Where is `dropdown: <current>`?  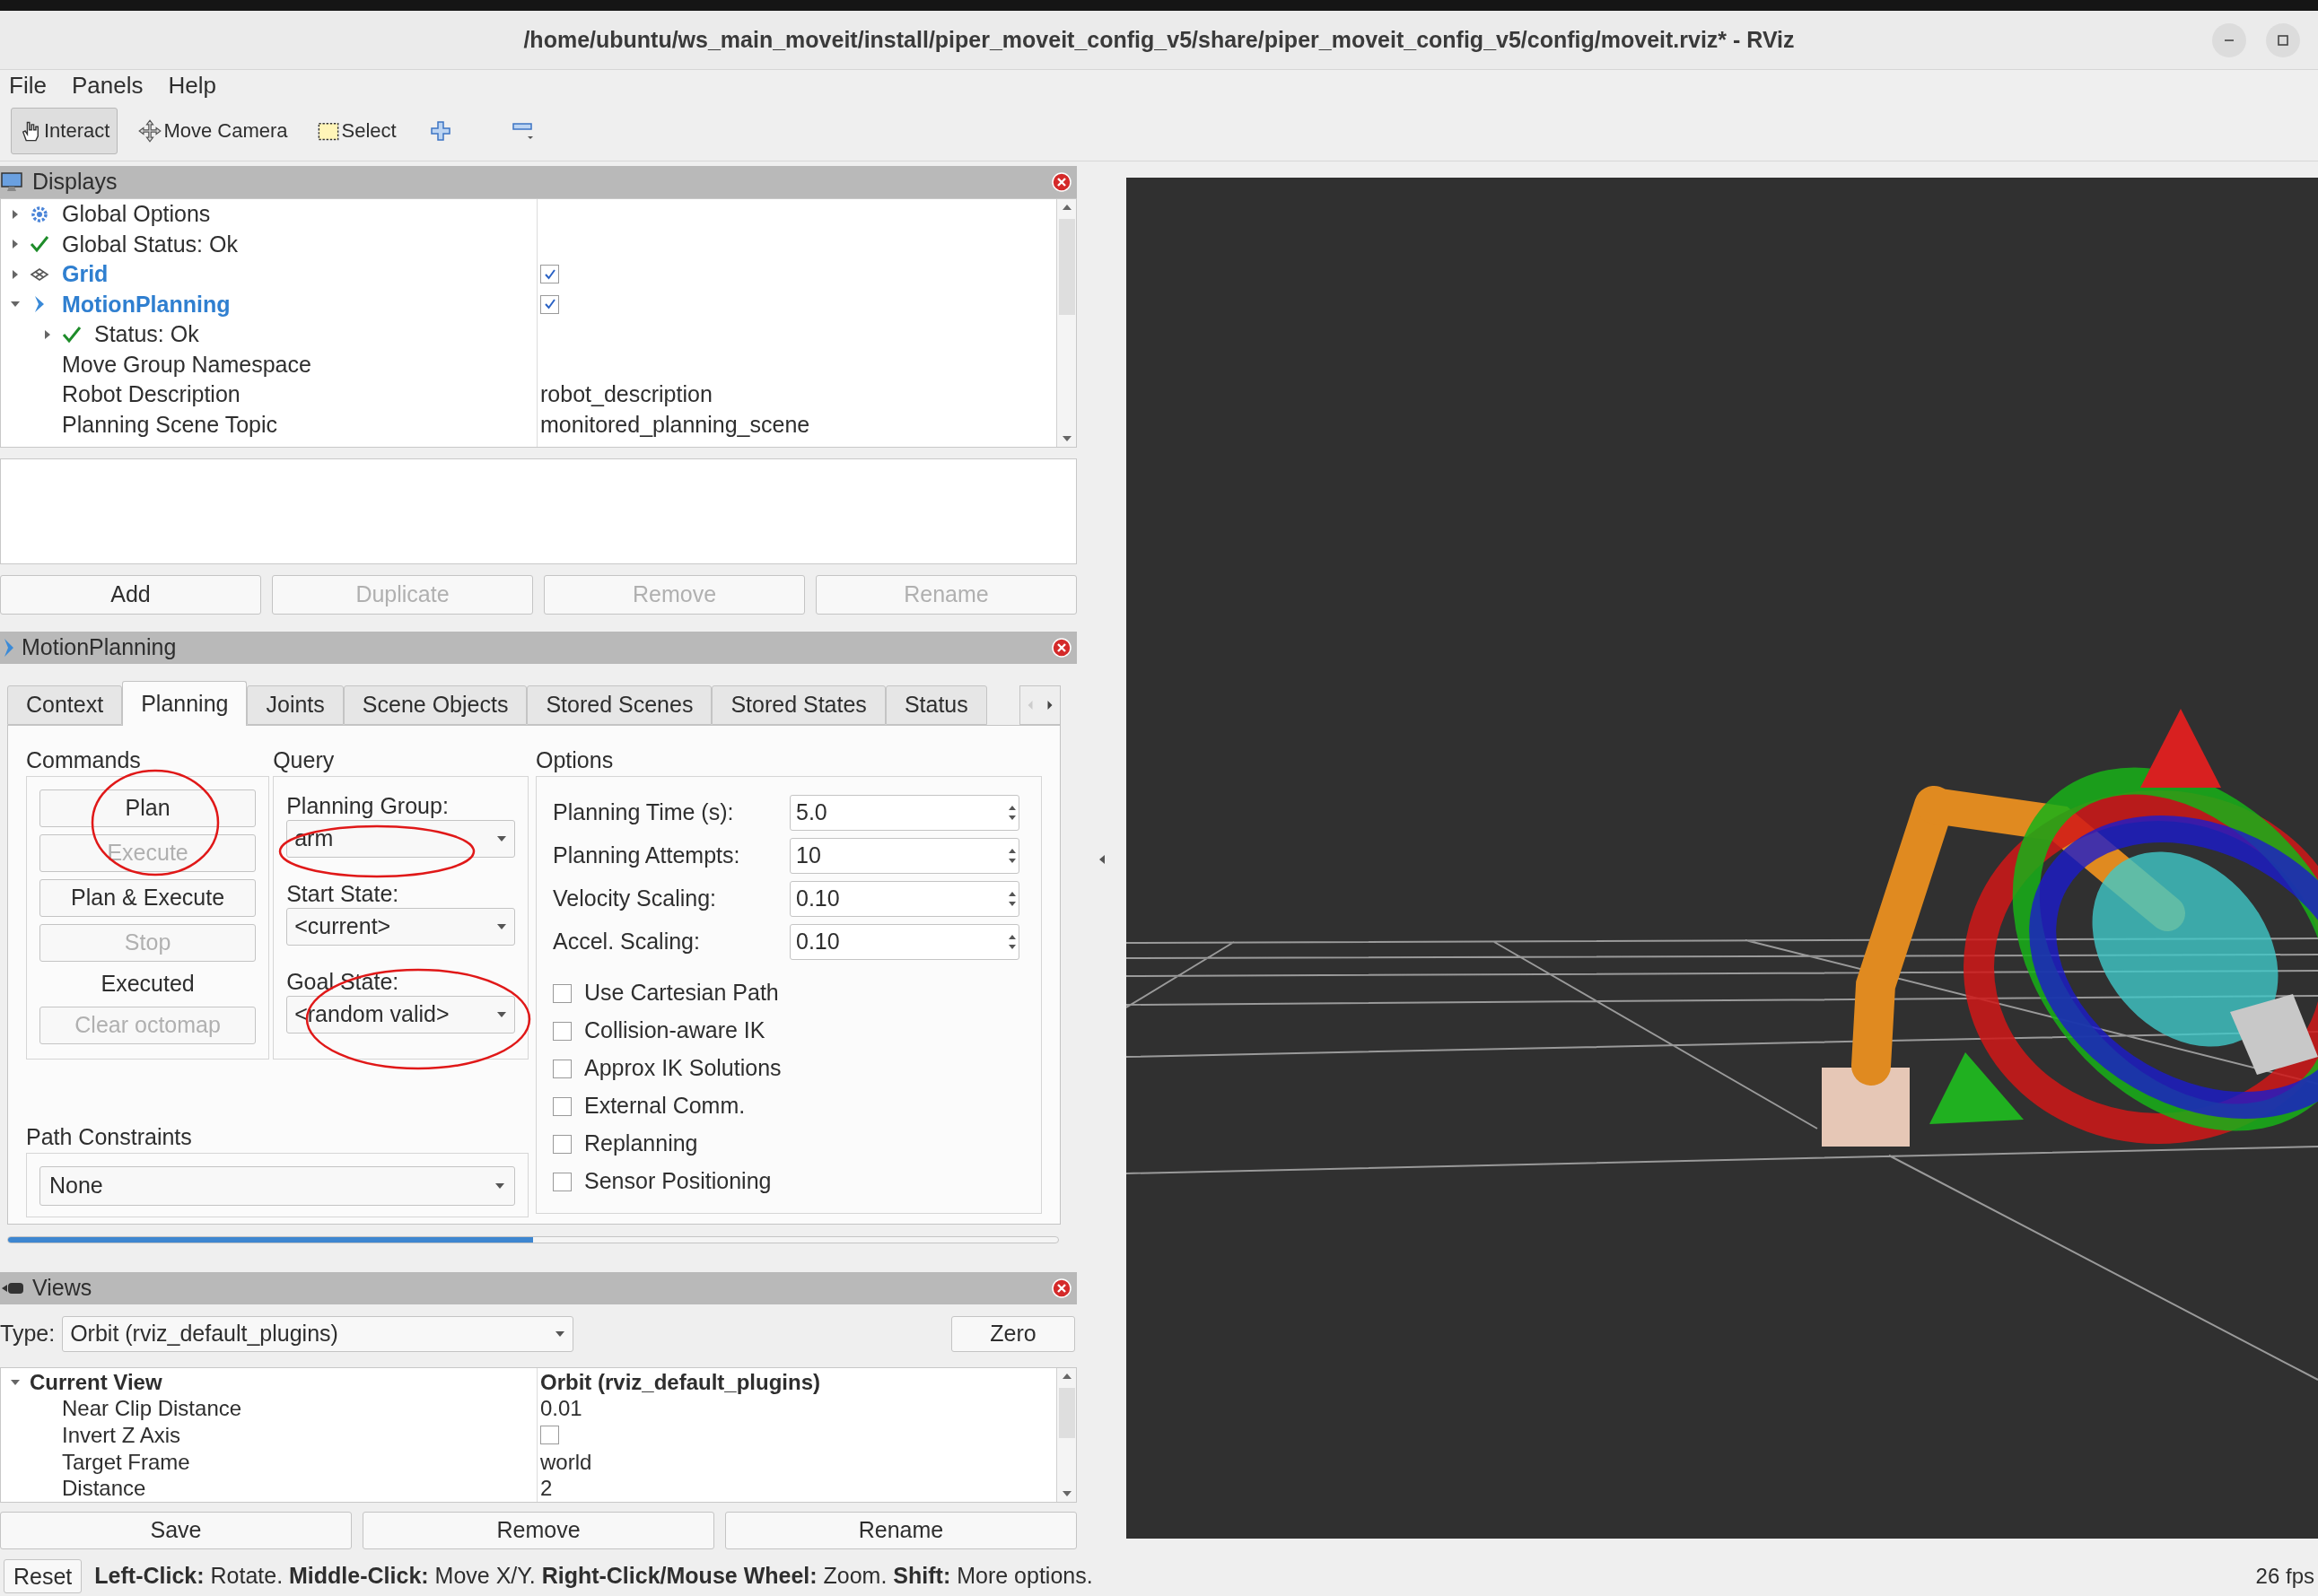
dropdown: <current> is located at coordinates (401, 927).